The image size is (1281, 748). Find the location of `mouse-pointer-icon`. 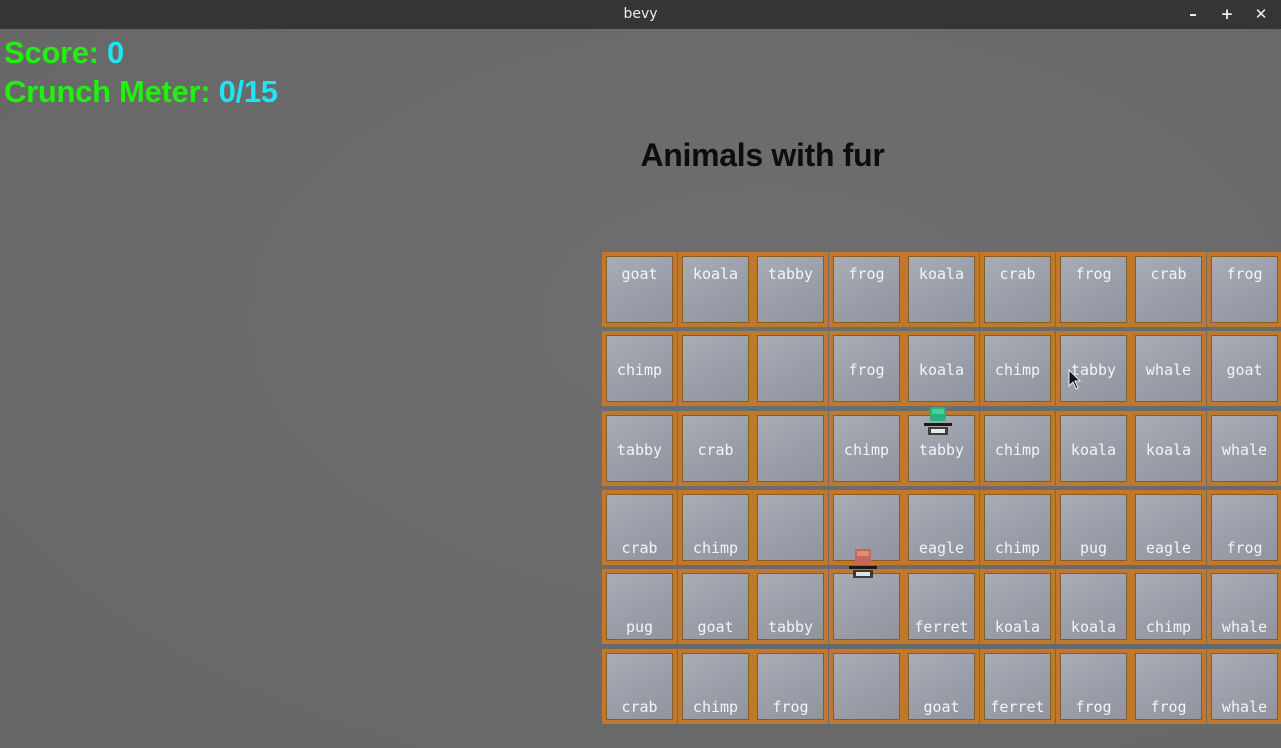

mouse-pointer-icon is located at coordinates (1075, 379).